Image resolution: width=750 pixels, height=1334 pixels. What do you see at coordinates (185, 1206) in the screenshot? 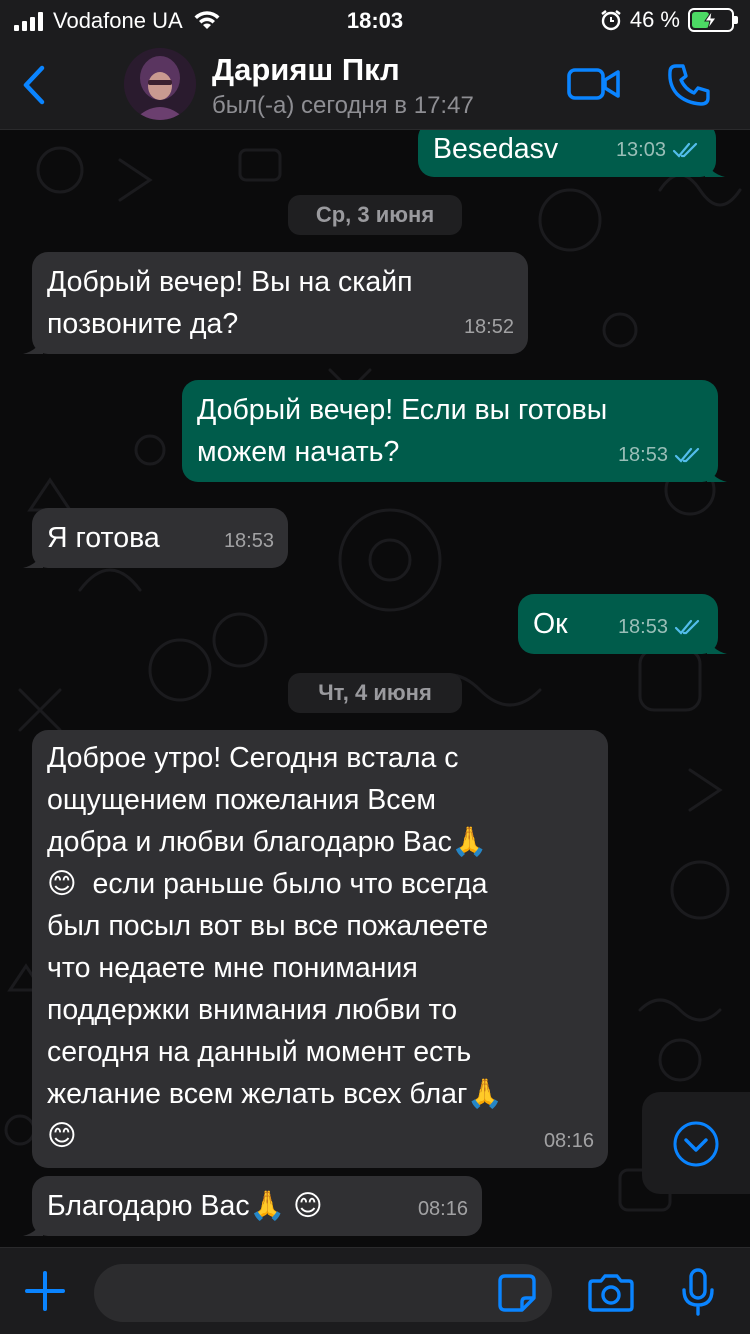
I see `message-text: Благодарю Вас🙏 😊` at bounding box center [185, 1206].